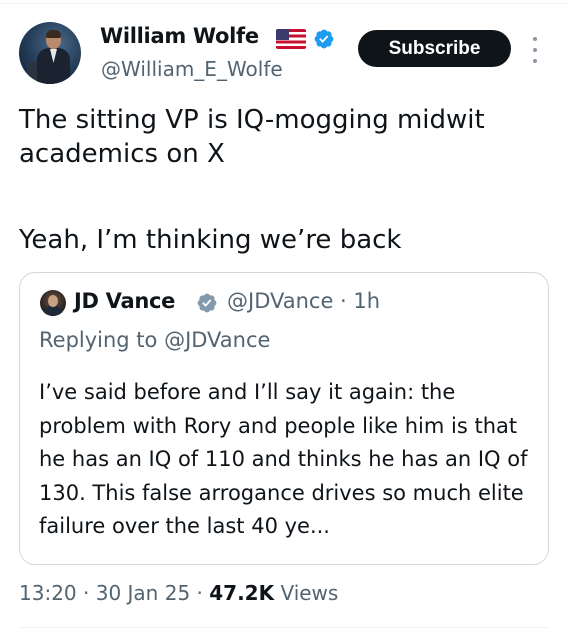 The height and width of the screenshot is (641, 568). Describe the element at coordinates (53, 303) in the screenshot. I see `quoted-author-avatar` at that location.